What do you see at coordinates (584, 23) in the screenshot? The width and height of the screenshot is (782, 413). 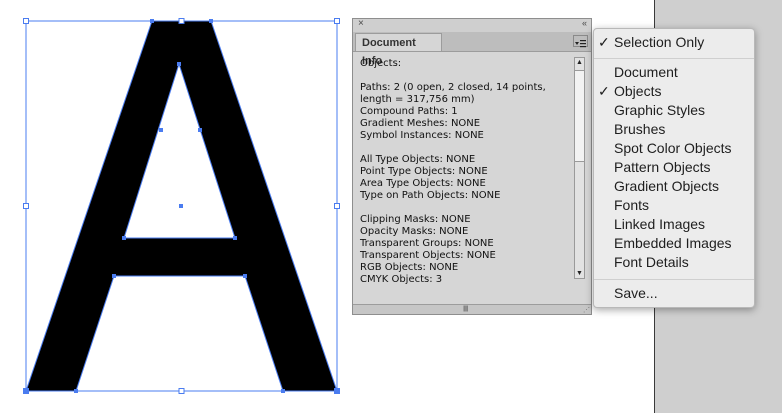 I see `collapse-icon: «` at bounding box center [584, 23].